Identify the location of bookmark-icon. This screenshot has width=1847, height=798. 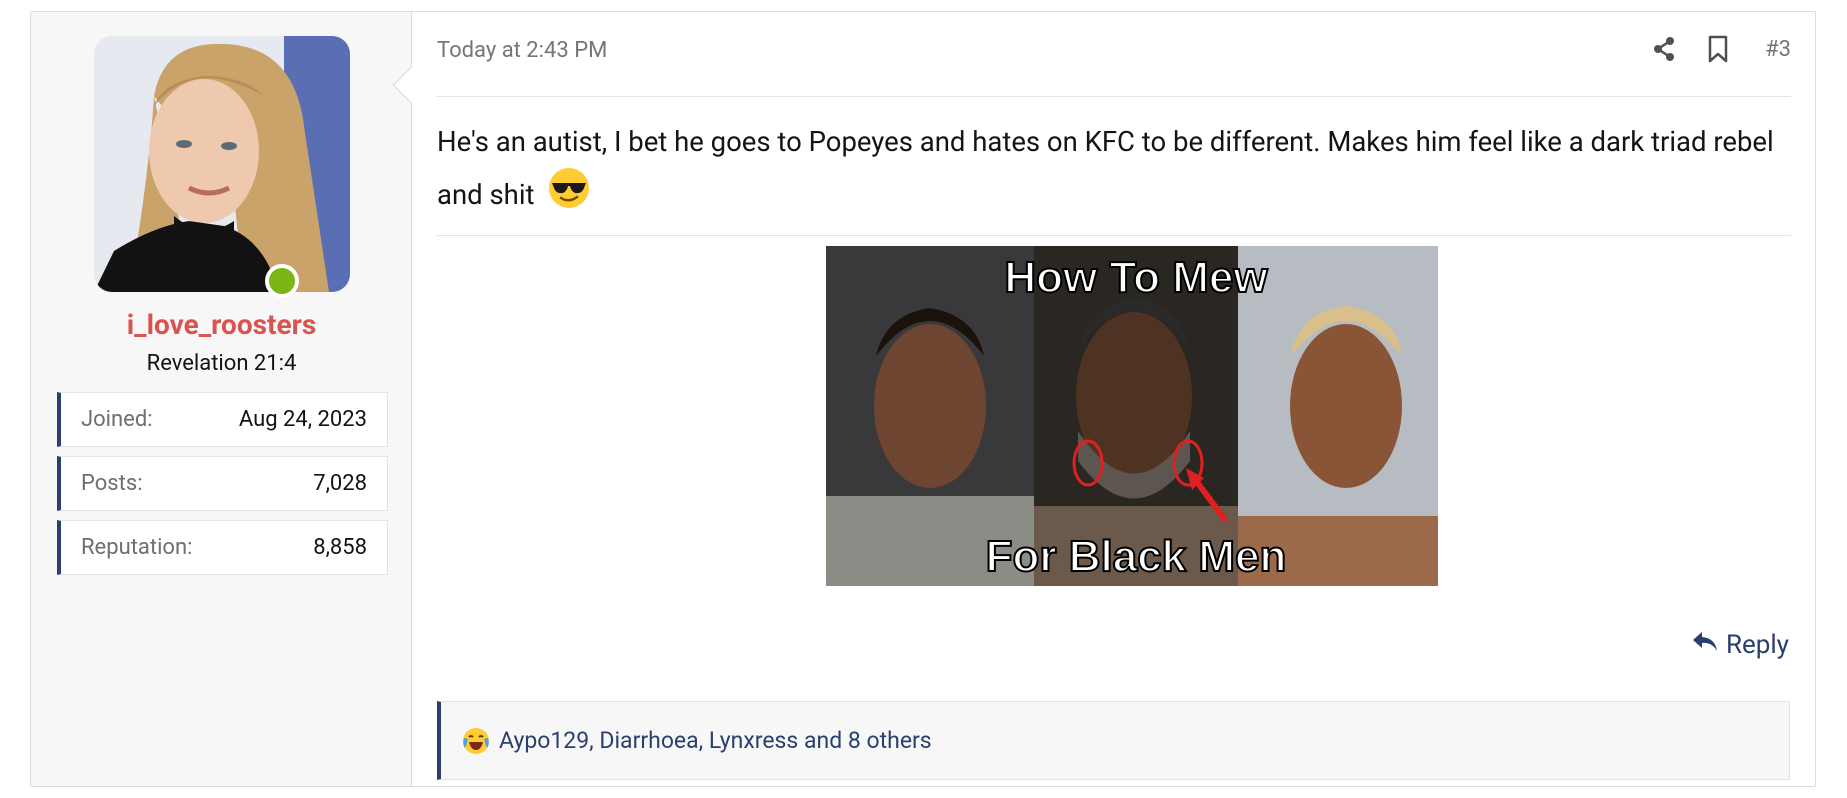
(1718, 49).